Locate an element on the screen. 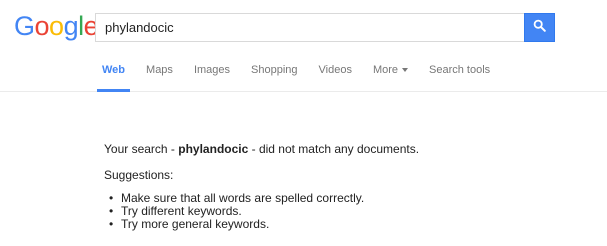 This screenshot has height=246, width=607. tab-label: Maps is located at coordinates (159, 70).